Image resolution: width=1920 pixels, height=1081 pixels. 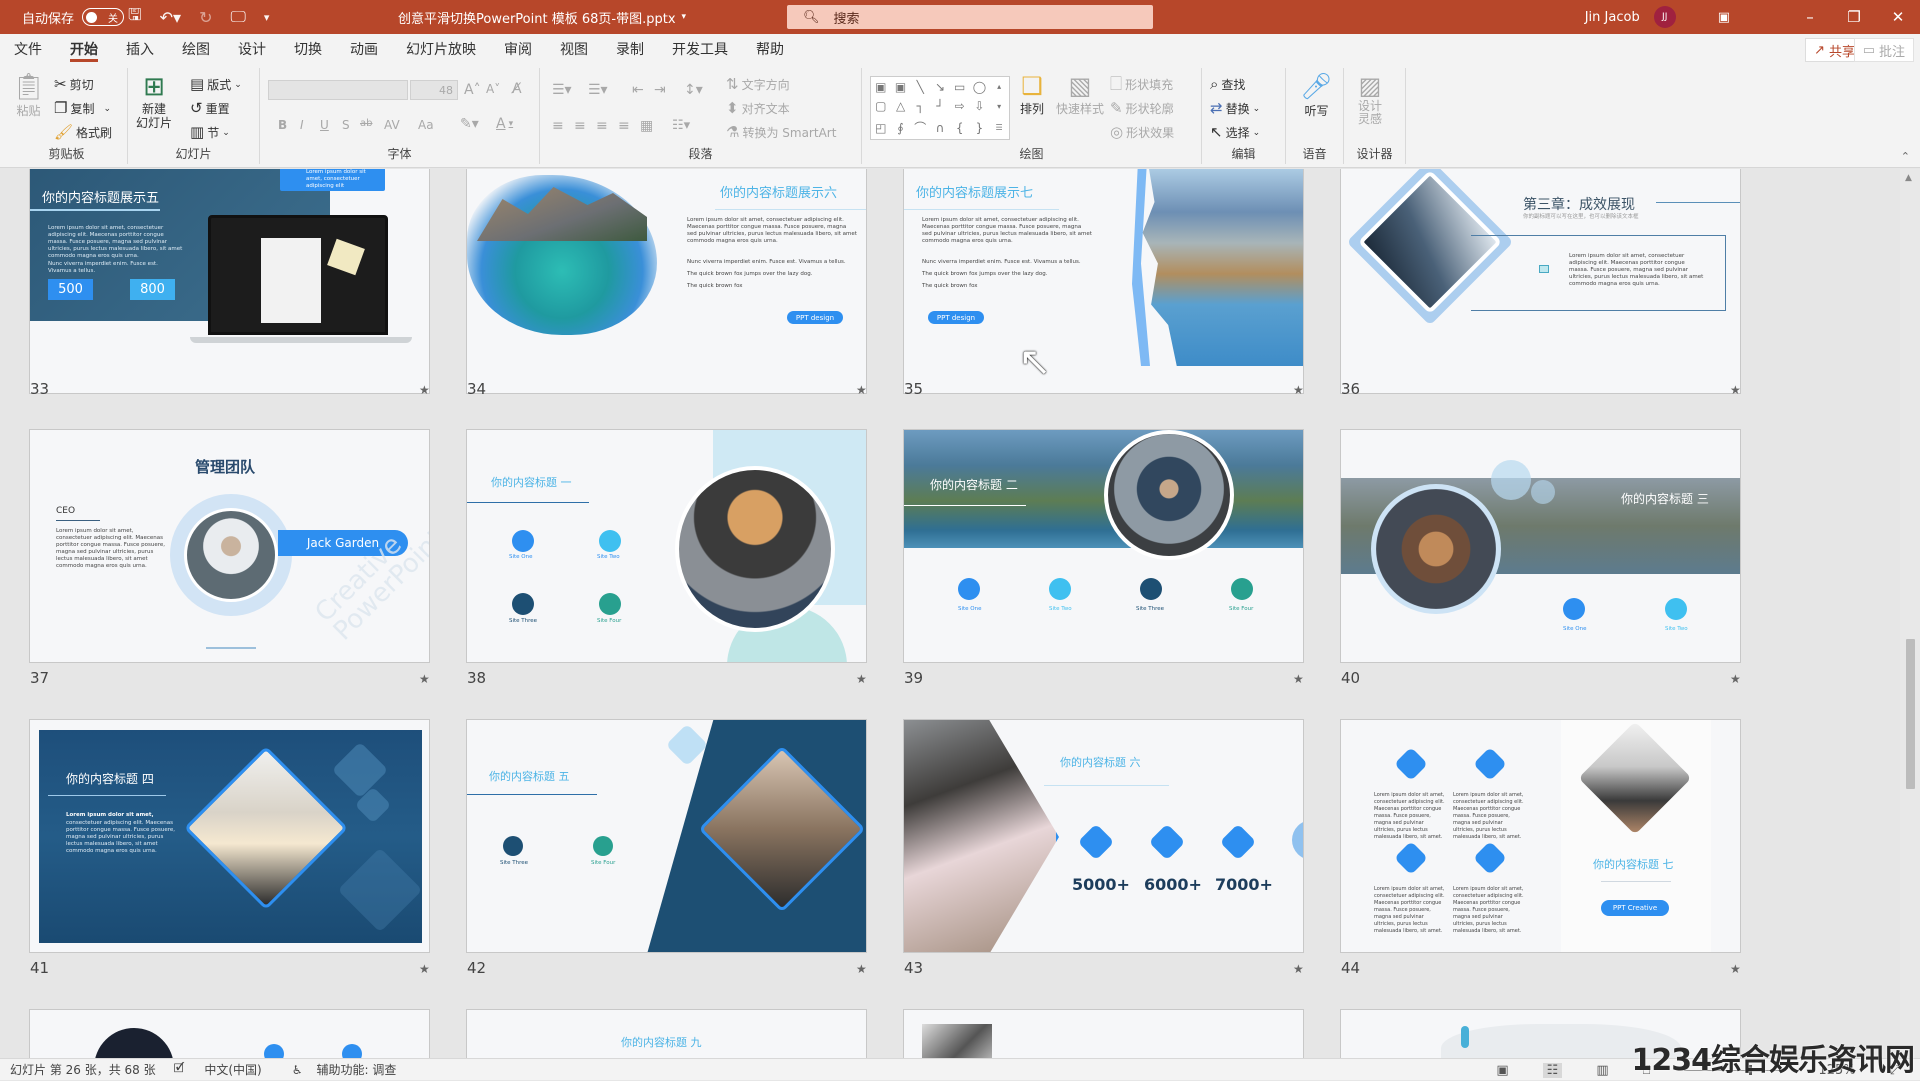 I want to click on comments-button: ▭ 批注, so click(x=1883, y=50).